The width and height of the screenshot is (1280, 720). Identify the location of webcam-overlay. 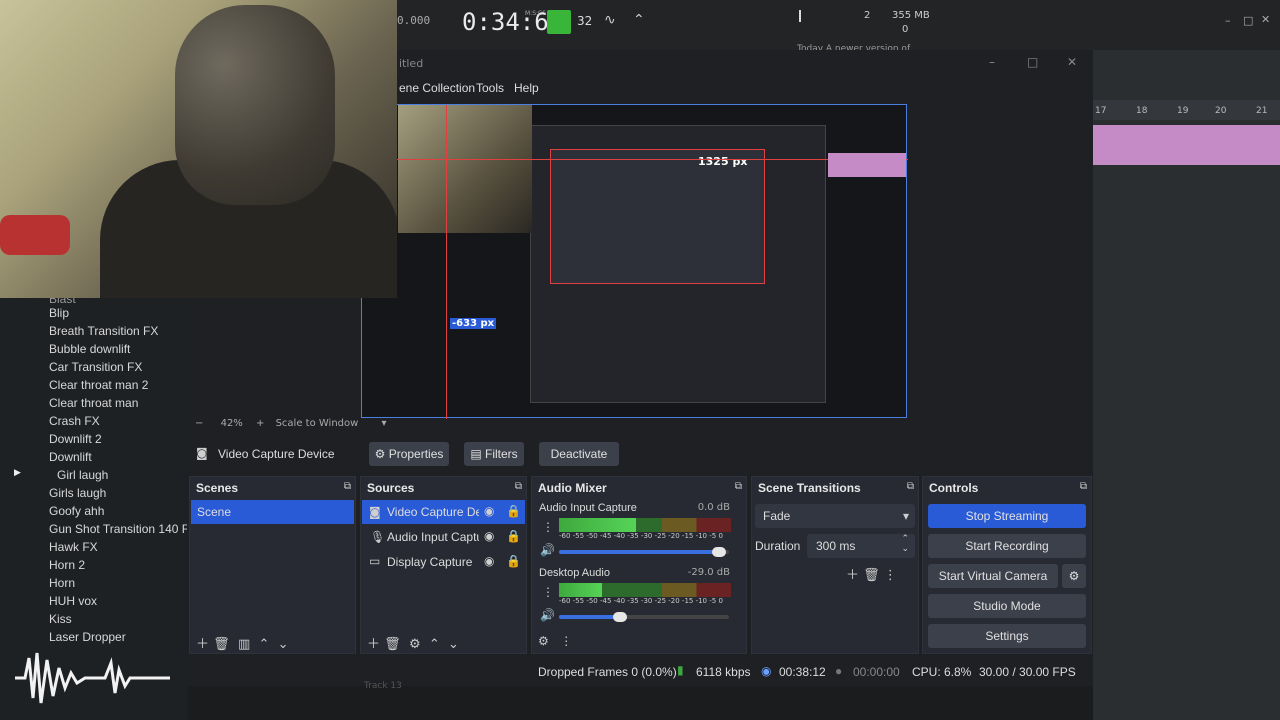
(198, 149).